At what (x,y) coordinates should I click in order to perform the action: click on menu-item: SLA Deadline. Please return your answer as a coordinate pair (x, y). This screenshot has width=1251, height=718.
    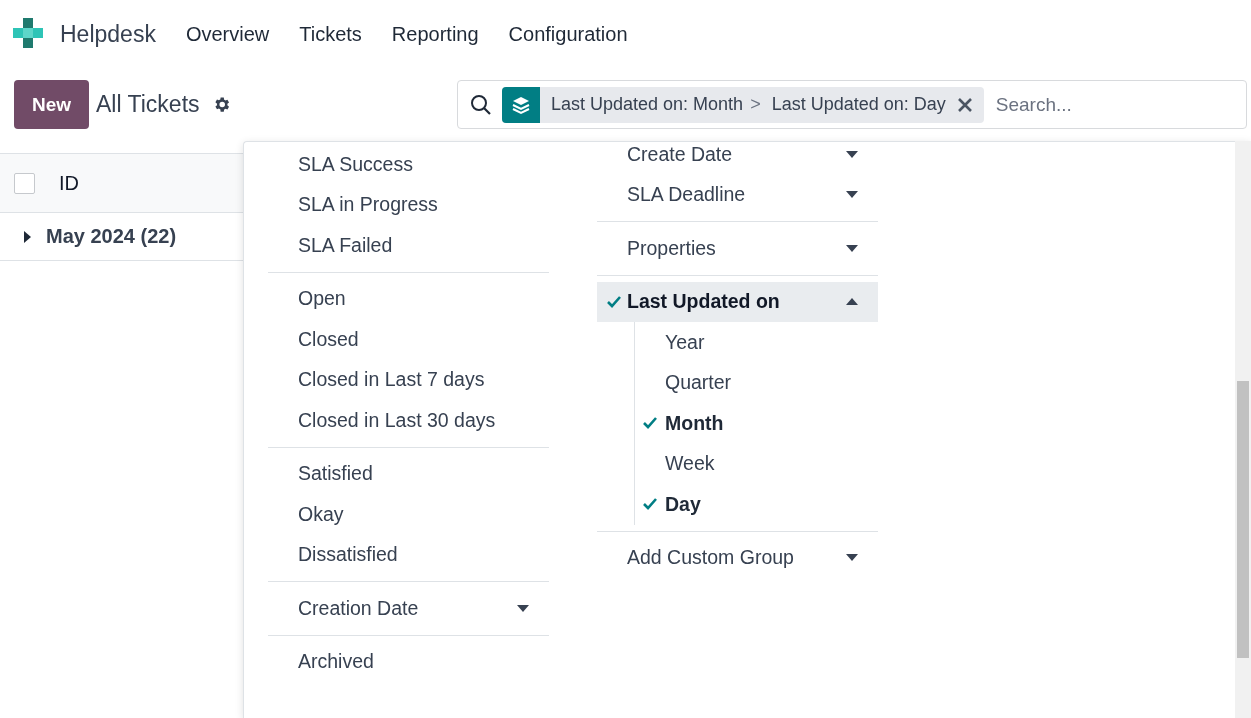
    Looking at the image, I should click on (737, 194).